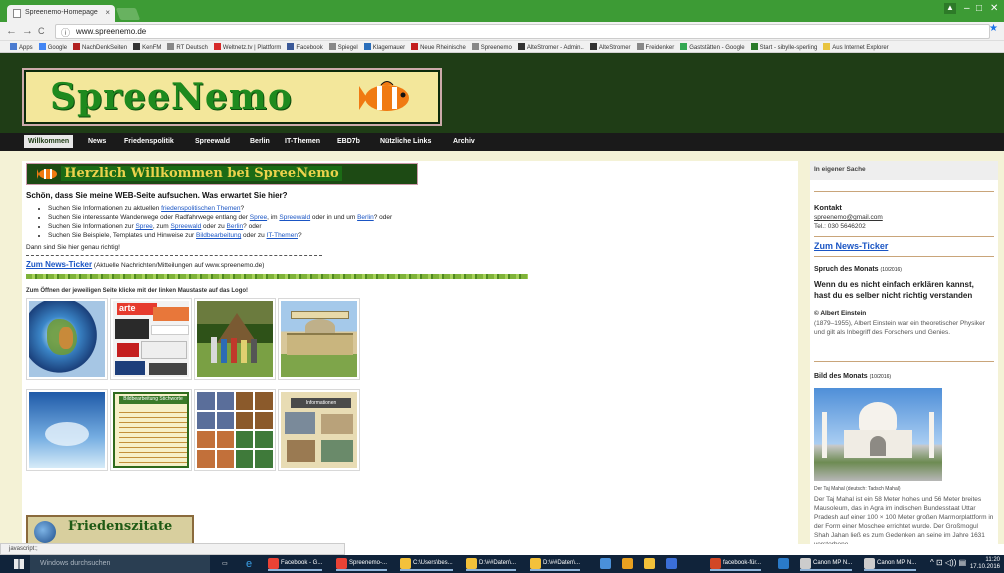  What do you see at coordinates (149, 141) in the screenshot?
I see `nav-item-friedenspolitik: Friedenspolitik` at bounding box center [149, 141].